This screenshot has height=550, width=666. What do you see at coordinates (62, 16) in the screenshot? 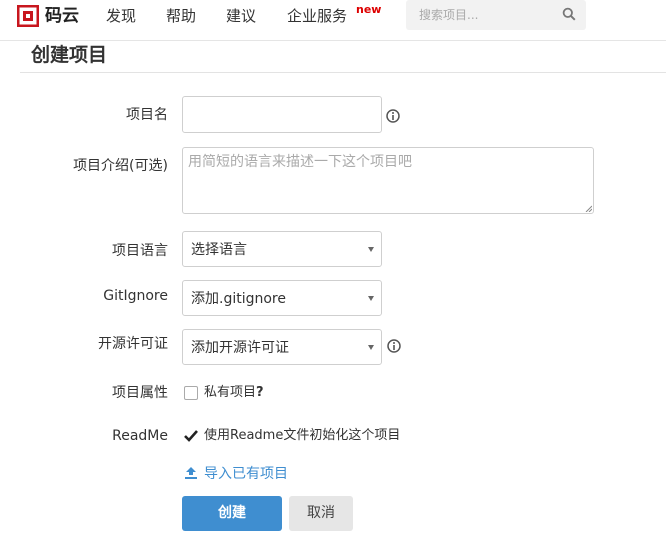
I see `brand-name: 码云` at bounding box center [62, 16].